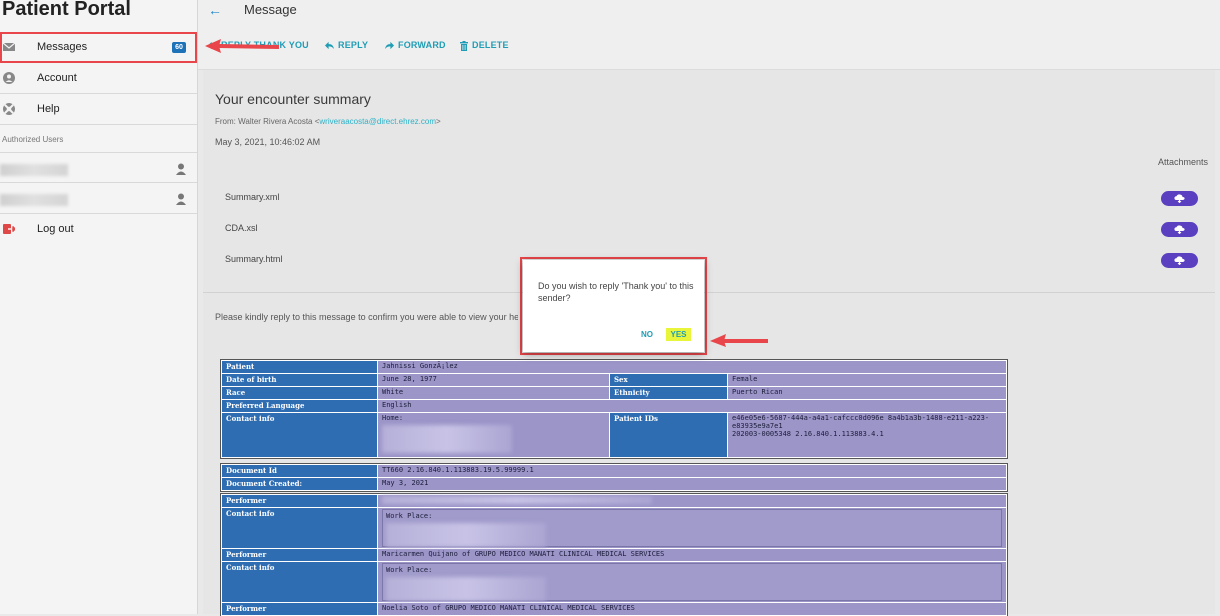 This screenshot has width=1220, height=616. I want to click on performer-value, so click(692, 501).